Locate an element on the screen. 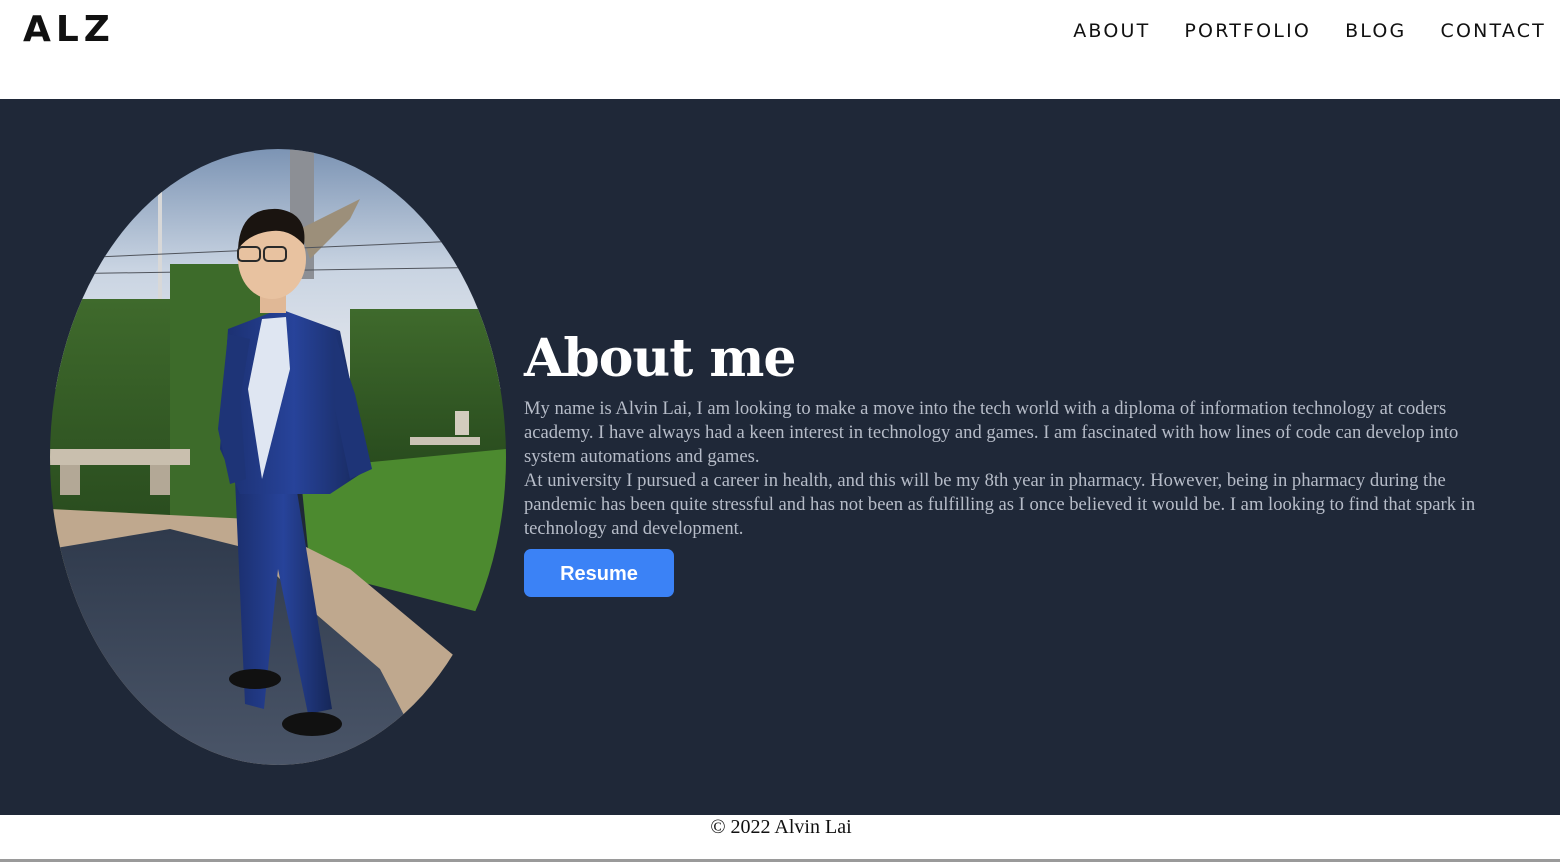 This screenshot has height=862, width=1560. about-title: About me is located at coordinates (660, 358).